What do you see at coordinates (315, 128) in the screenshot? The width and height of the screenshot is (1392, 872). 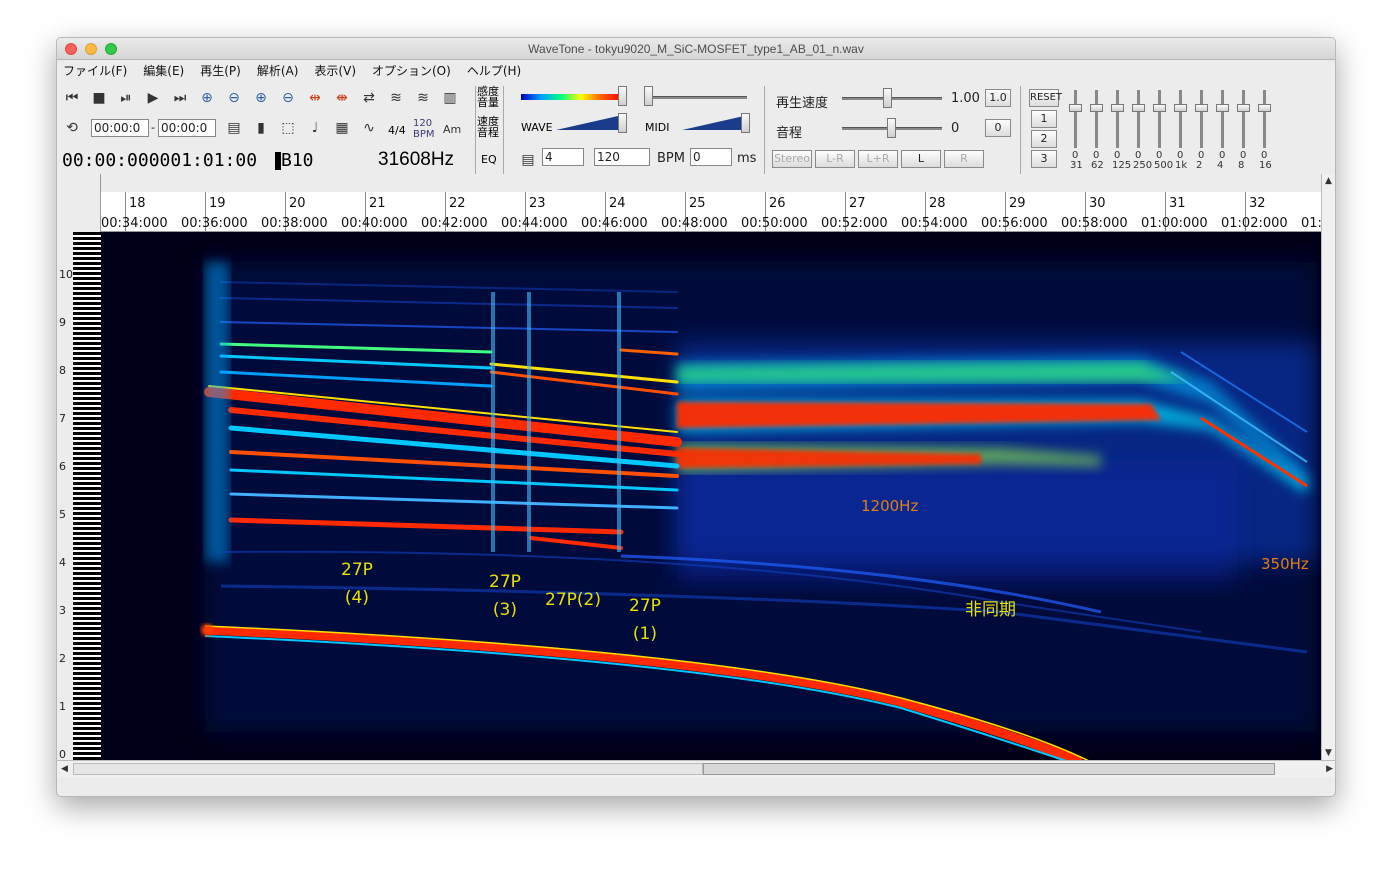 I see `note-icon: ♩` at bounding box center [315, 128].